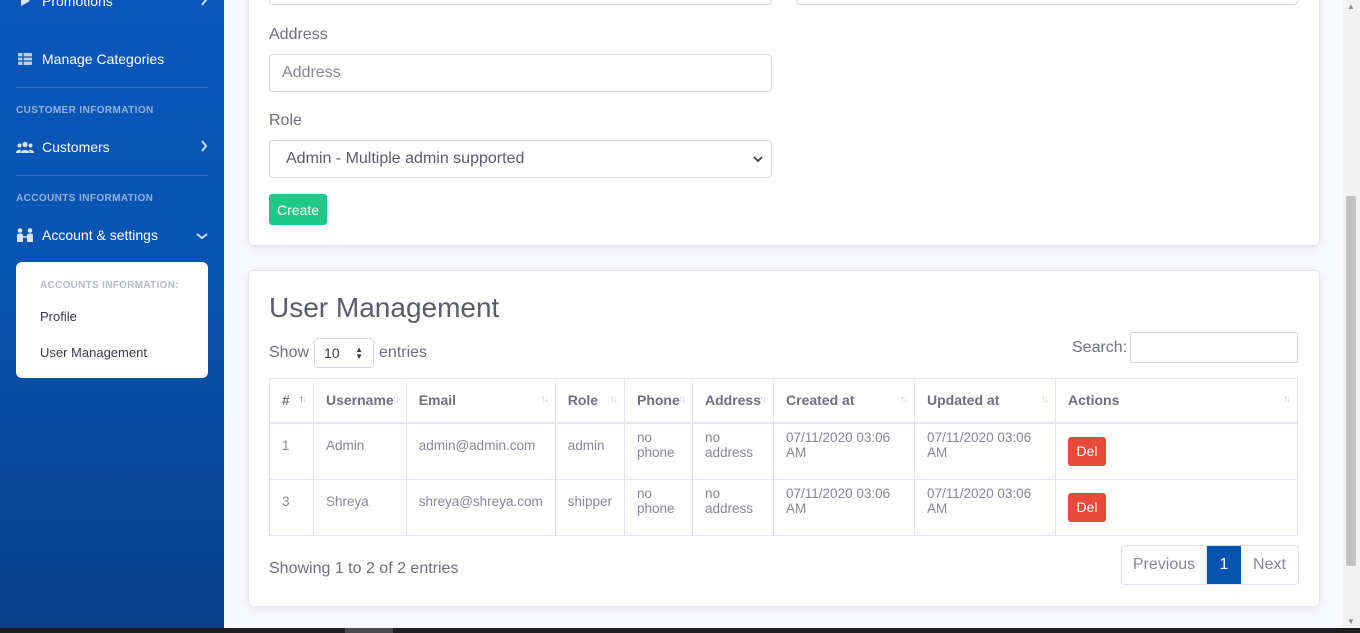 This screenshot has width=1360, height=633. I want to click on role-selected-value: Admin - Multiple admin supported, so click(405, 158).